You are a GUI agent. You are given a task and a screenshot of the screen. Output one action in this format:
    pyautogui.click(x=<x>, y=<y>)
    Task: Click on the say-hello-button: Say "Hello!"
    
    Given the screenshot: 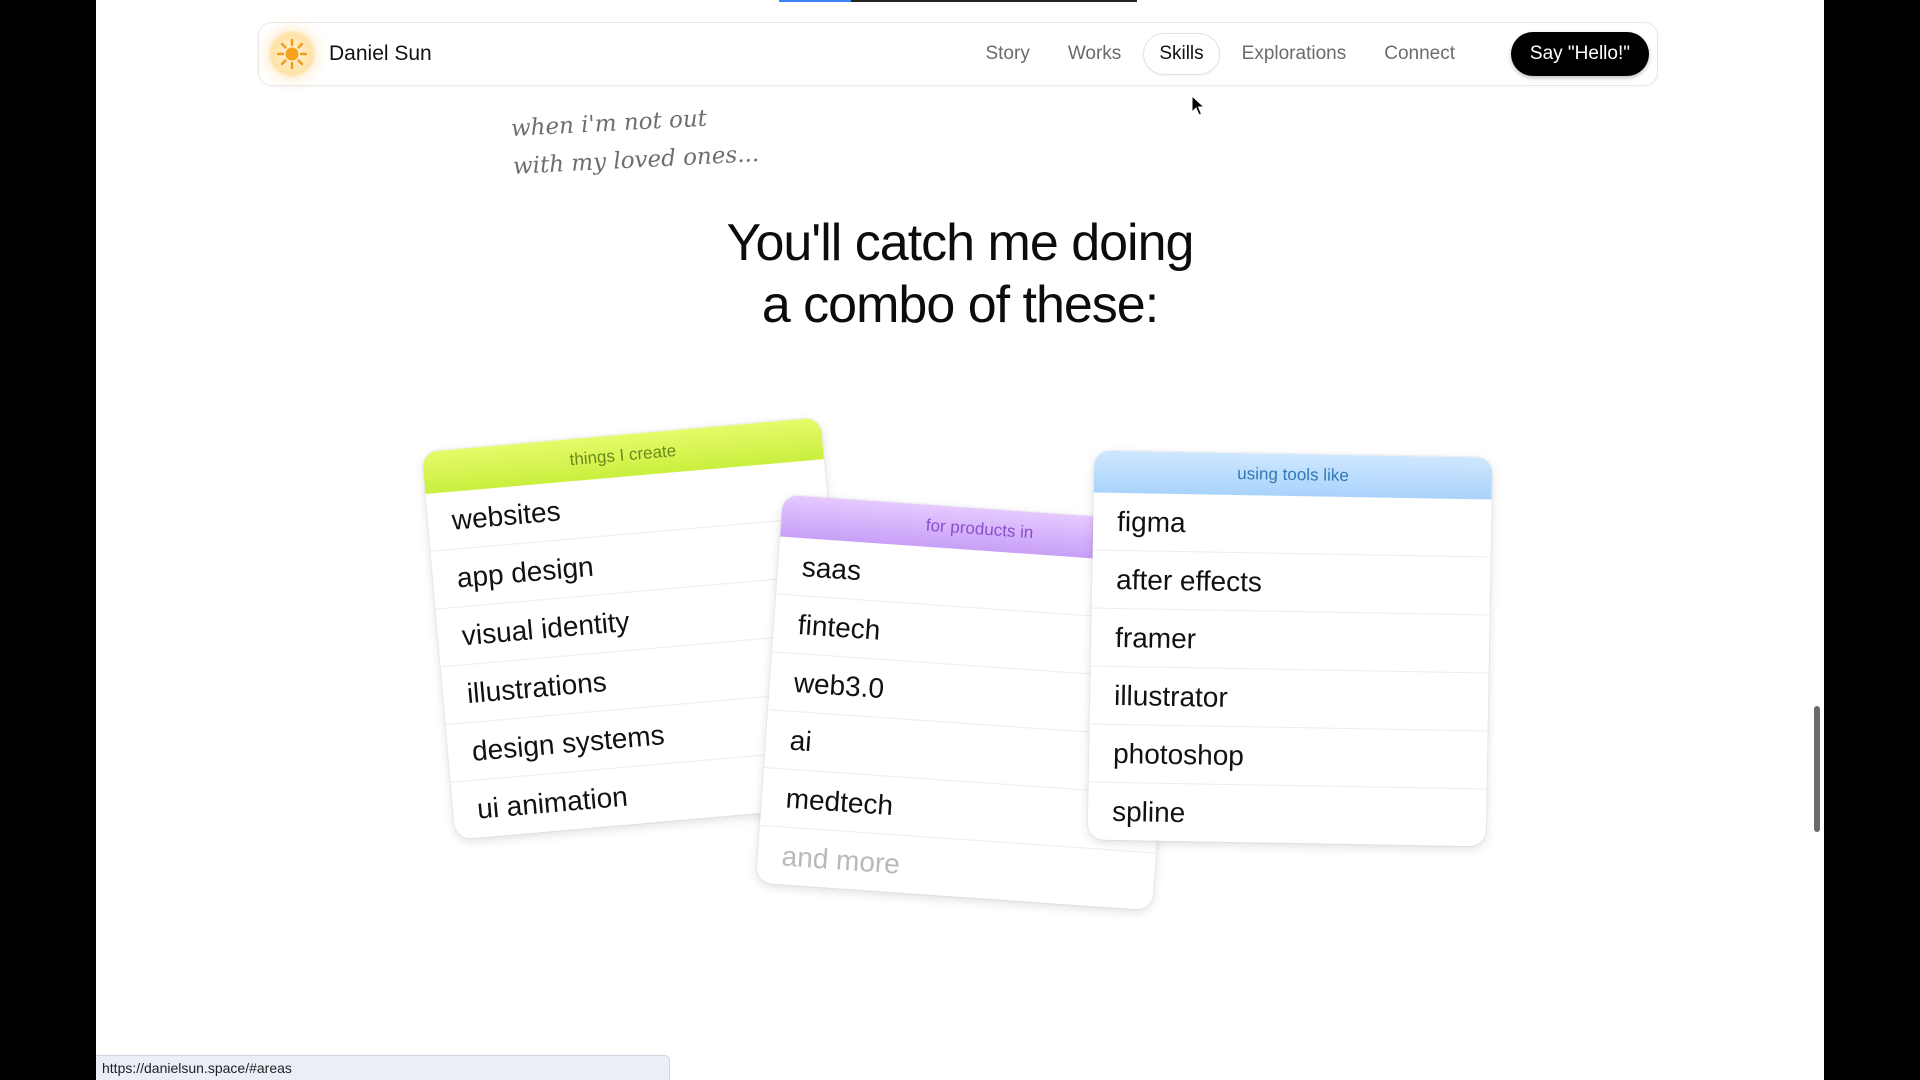 What is the action you would take?
    pyautogui.click(x=1579, y=54)
    